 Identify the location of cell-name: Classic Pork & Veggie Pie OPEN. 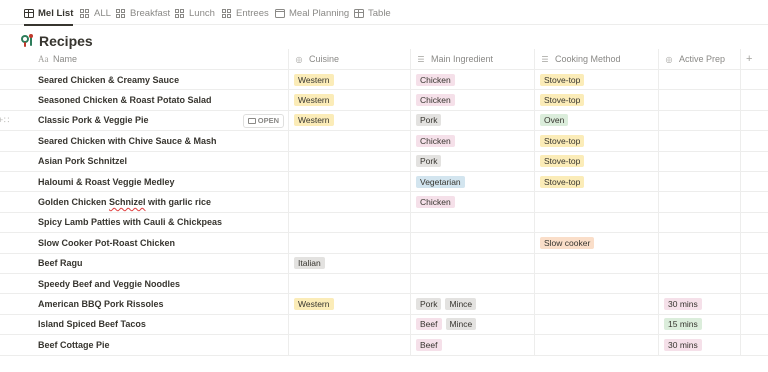
(154, 120).